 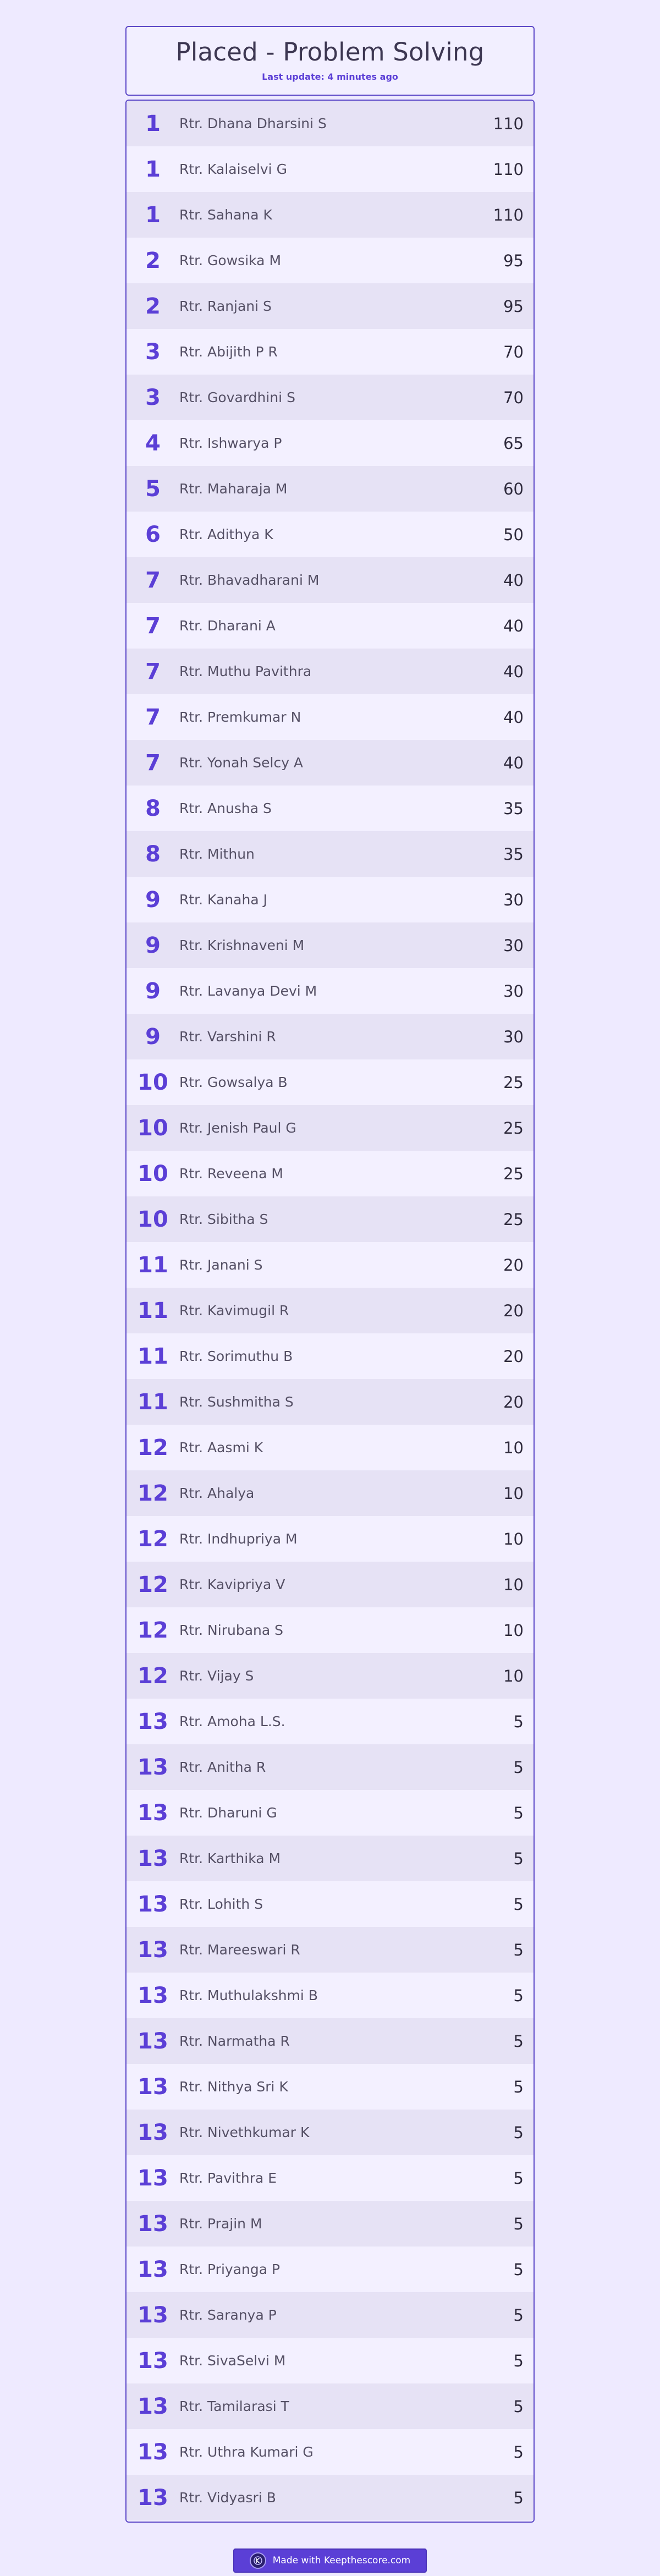 I want to click on table-row: 1 Rtr. Sahana K 110, so click(x=330, y=215).